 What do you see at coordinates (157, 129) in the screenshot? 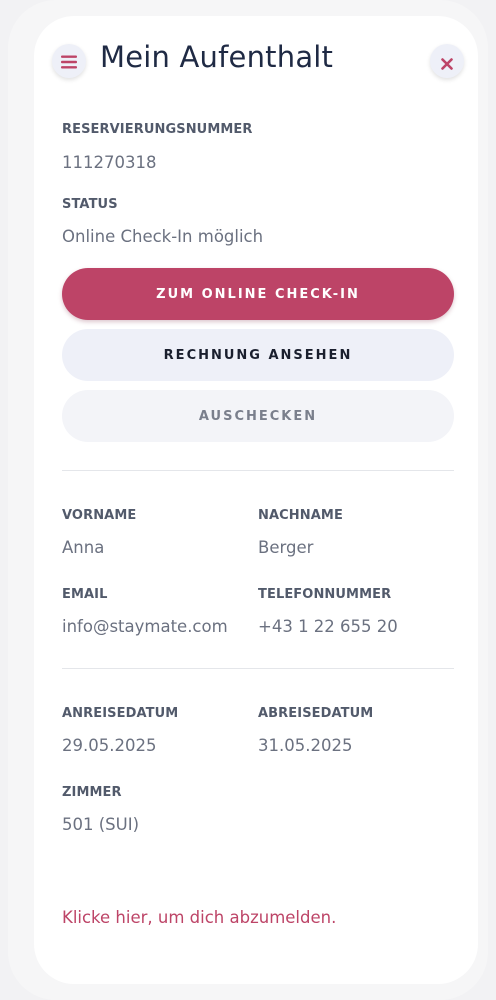
I see `reservation-number-label: RESERVIERUNGSNUMMER` at bounding box center [157, 129].